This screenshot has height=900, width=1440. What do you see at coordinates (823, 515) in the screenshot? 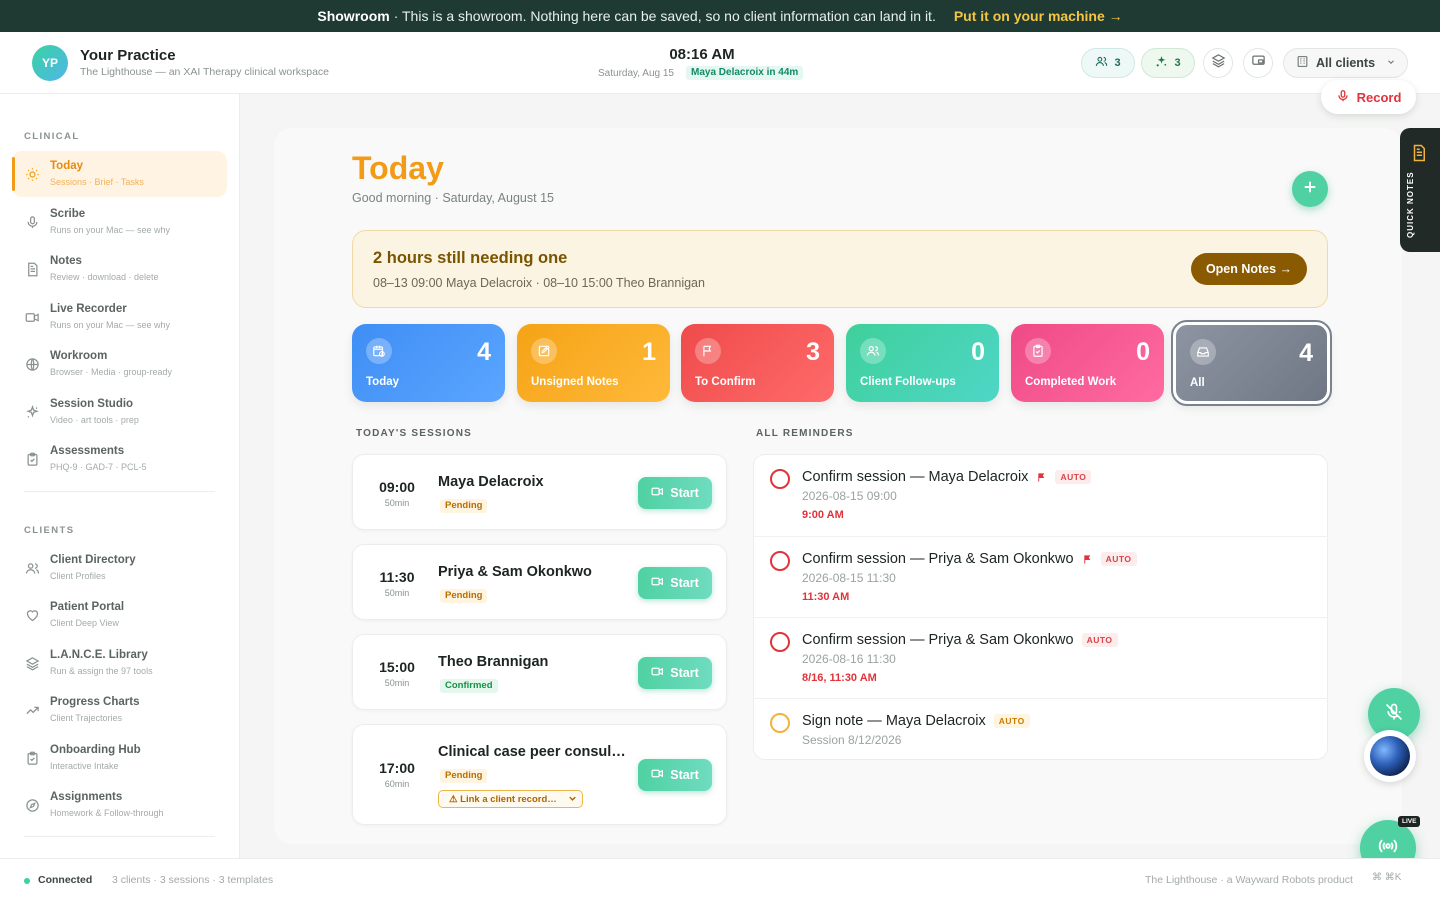
I see `reminder-due: 9:00 AM` at bounding box center [823, 515].